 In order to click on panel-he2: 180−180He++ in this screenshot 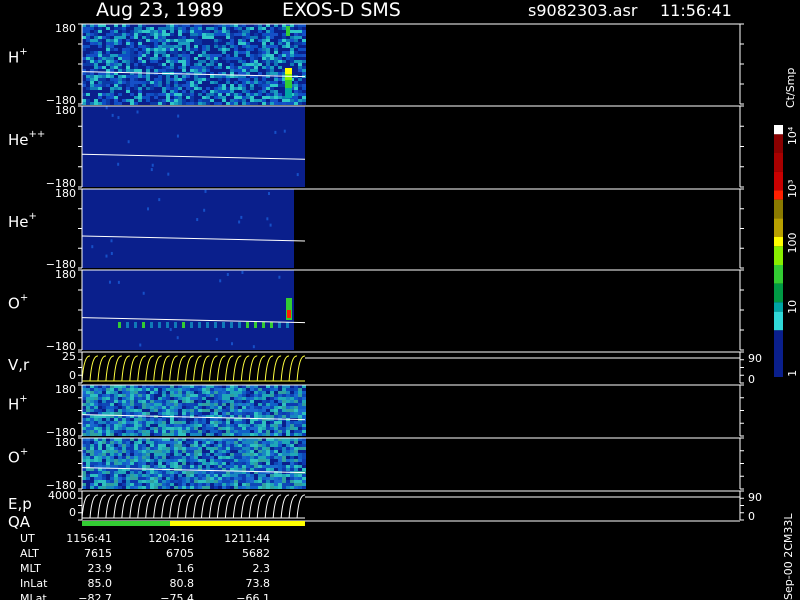, I will do `click(376, 147)`.